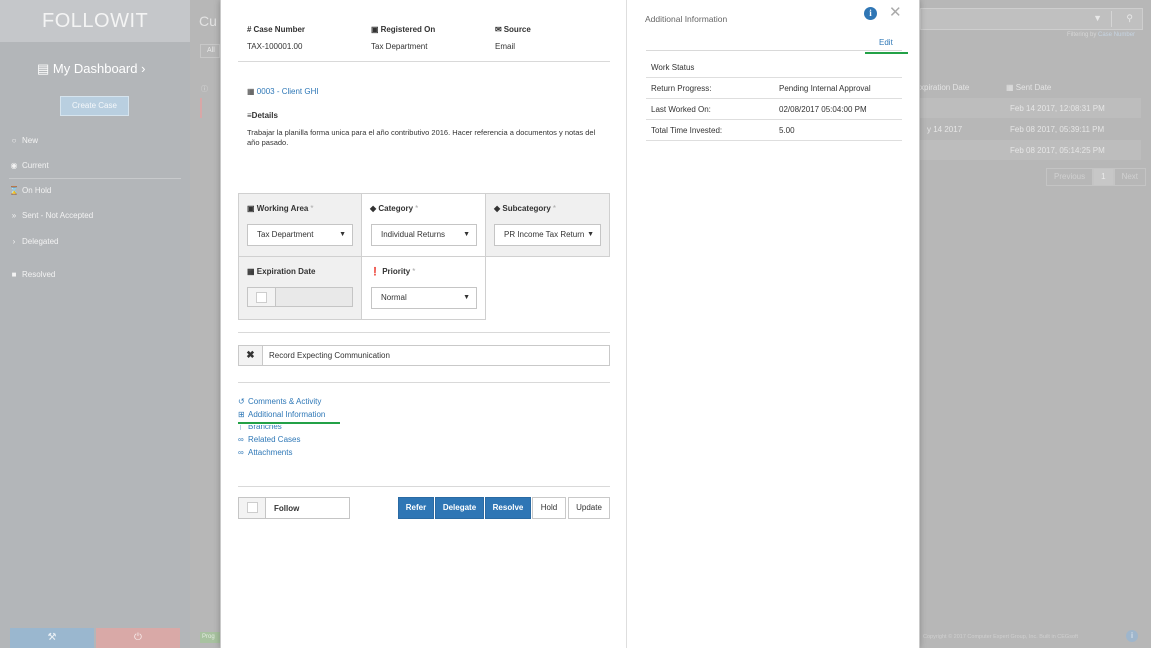 This screenshot has height=648, width=1151. Describe the element at coordinates (251, 355) in the screenshot. I see `close-icon: ✖` at that location.